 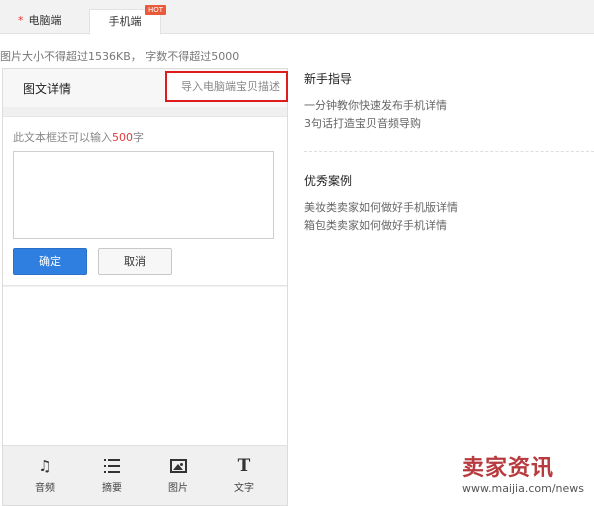 I want to click on required-mark: *, so click(x=21, y=20).